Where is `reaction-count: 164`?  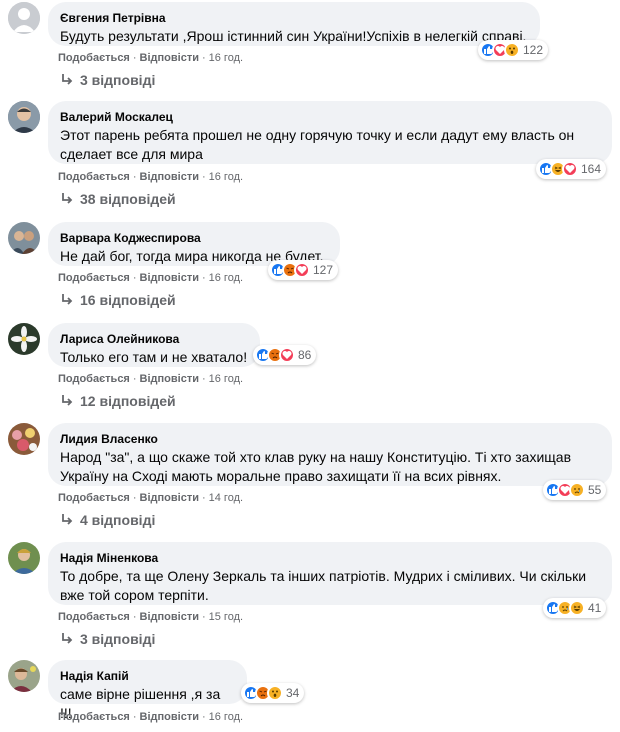 reaction-count: 164 is located at coordinates (591, 169).